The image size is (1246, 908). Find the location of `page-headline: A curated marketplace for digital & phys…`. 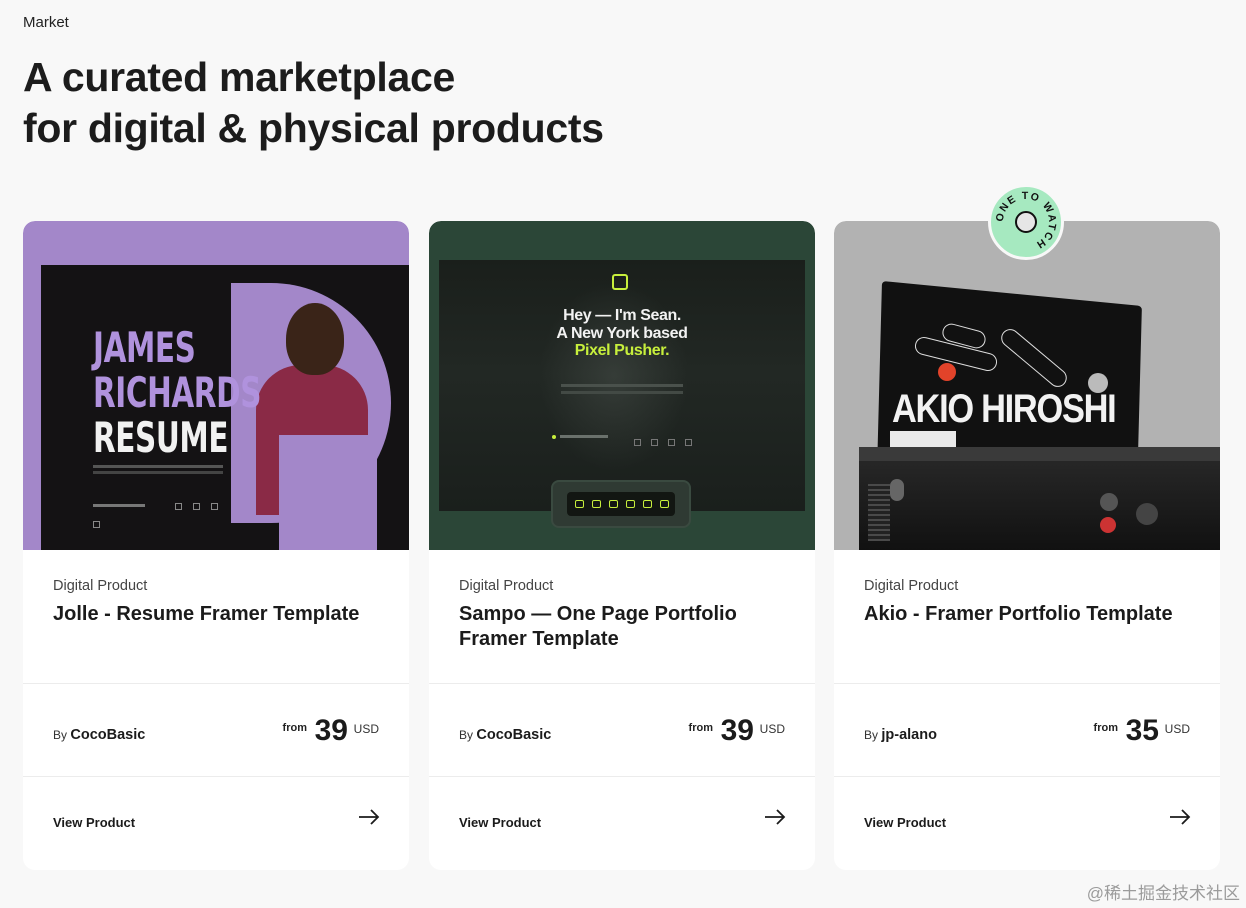

page-headline: A curated marketplace for digital & phys… is located at coordinates (313, 103).